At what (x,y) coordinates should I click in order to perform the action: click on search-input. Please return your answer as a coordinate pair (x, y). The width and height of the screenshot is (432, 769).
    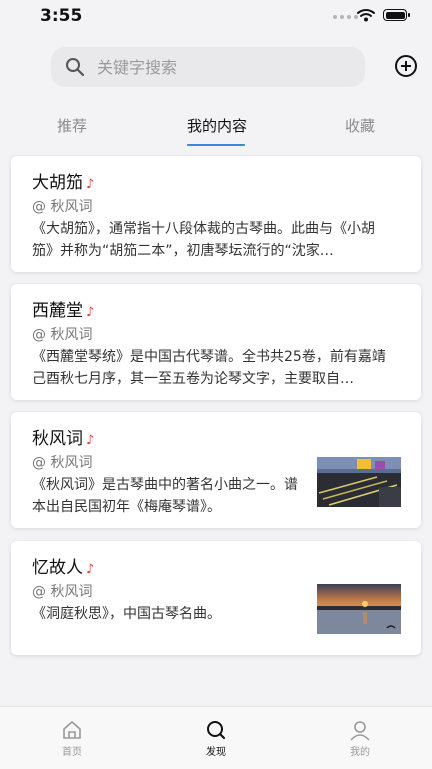
    Looking at the image, I should click on (222, 67).